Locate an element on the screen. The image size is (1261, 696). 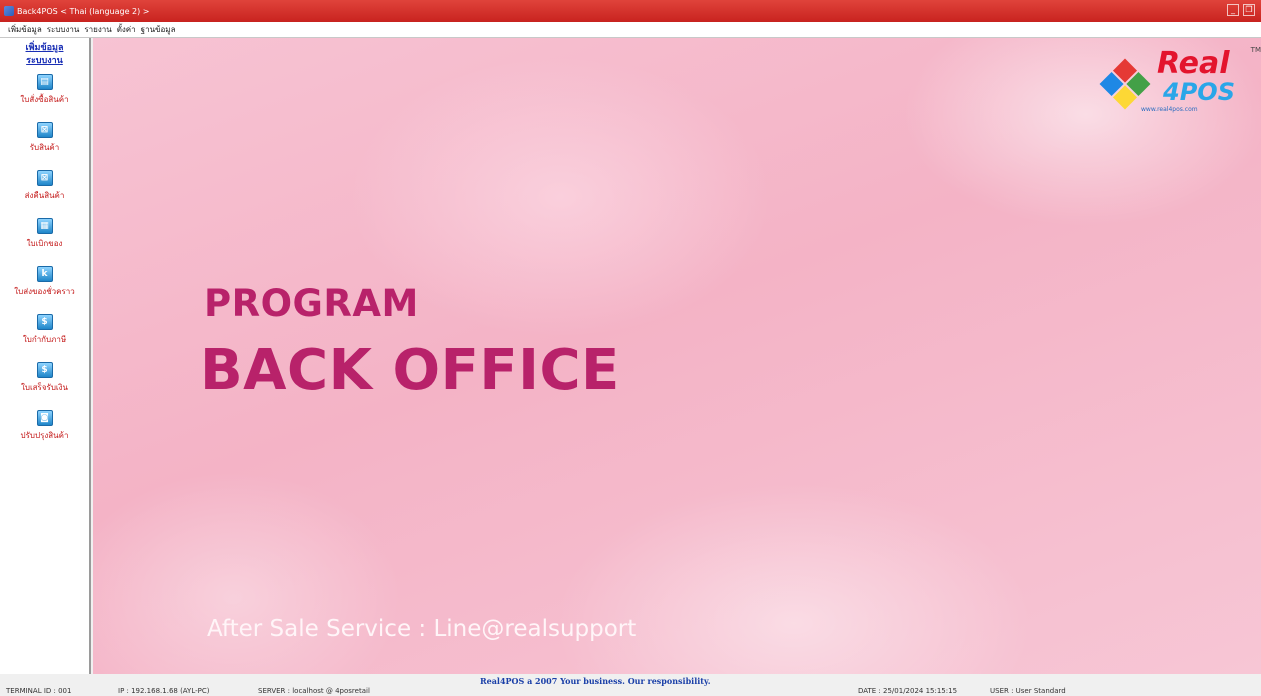
sidebar-item-label: รับสินค้า is located at coordinates (44, 147).